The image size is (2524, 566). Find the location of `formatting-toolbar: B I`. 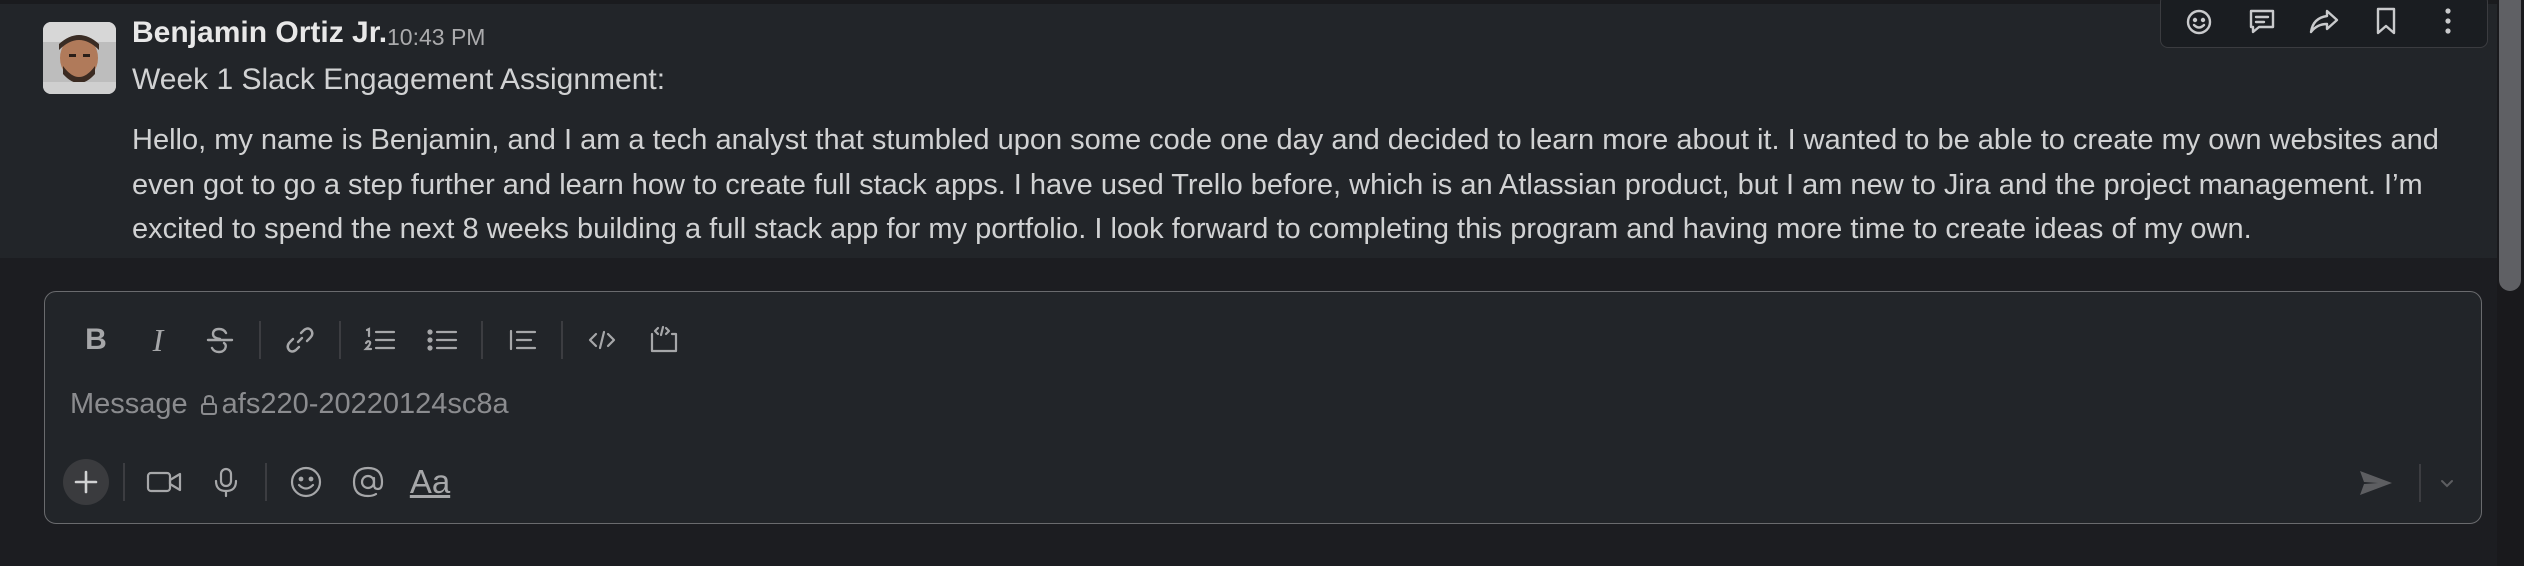

formatting-toolbar: B I is located at coordinates (380, 340).